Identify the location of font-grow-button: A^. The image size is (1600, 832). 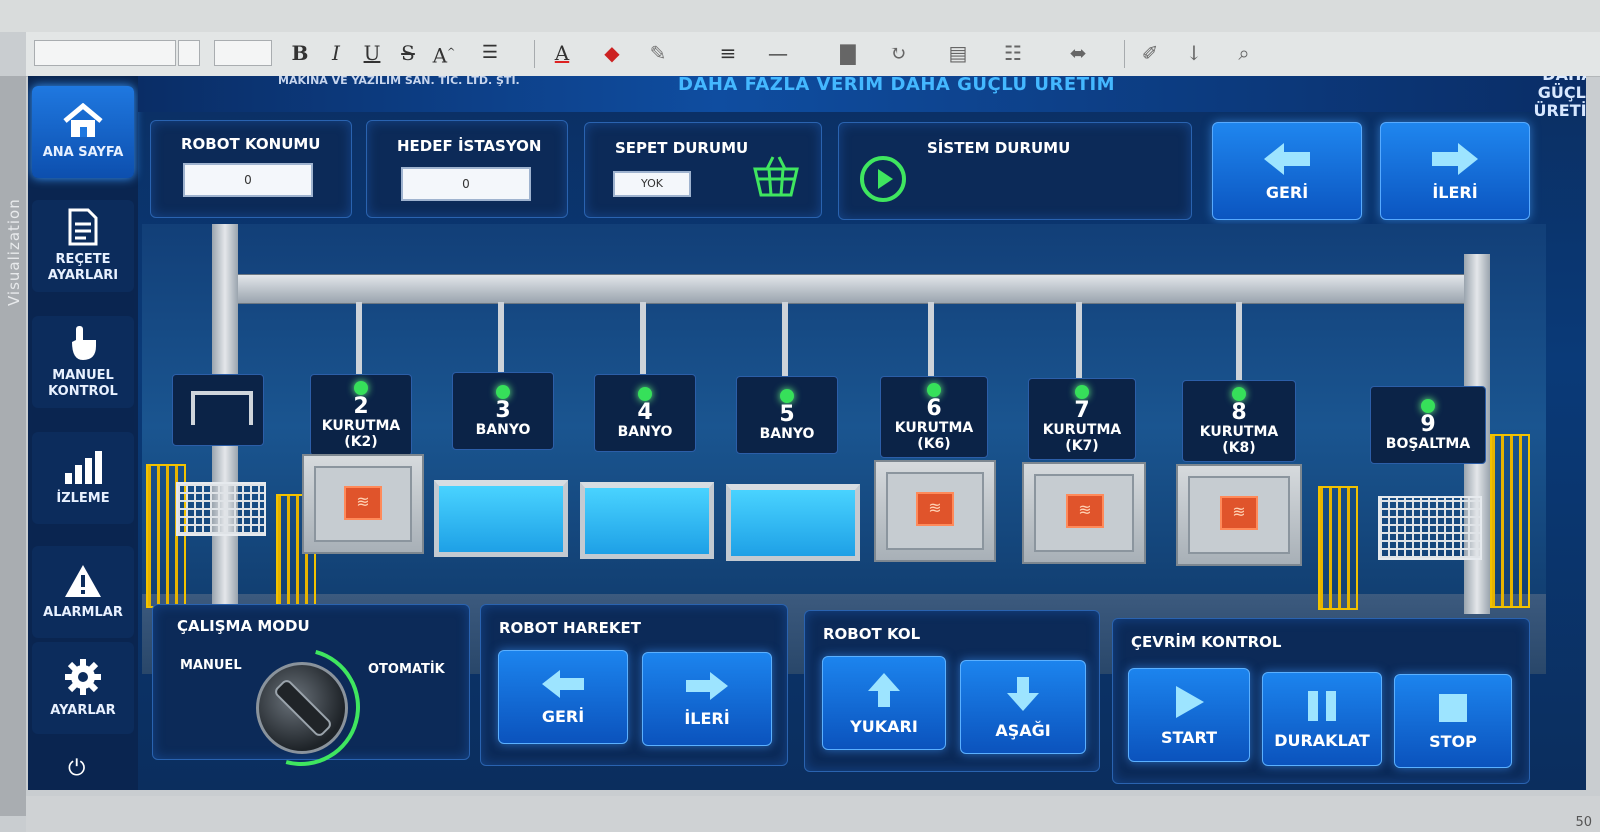
(444, 54).